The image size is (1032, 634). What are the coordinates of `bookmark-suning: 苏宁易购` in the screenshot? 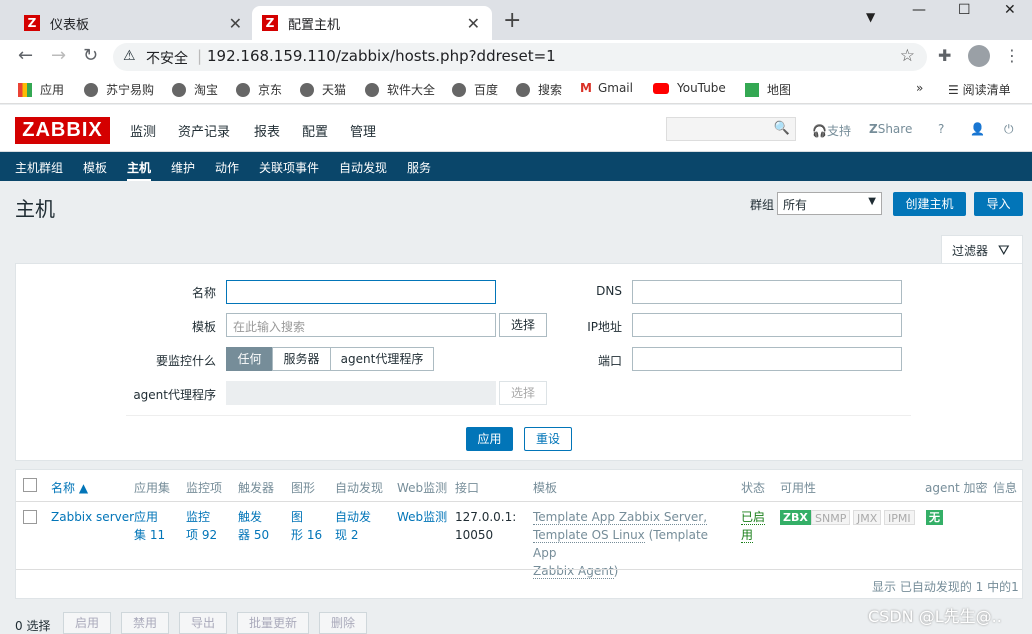 It's located at (119, 89).